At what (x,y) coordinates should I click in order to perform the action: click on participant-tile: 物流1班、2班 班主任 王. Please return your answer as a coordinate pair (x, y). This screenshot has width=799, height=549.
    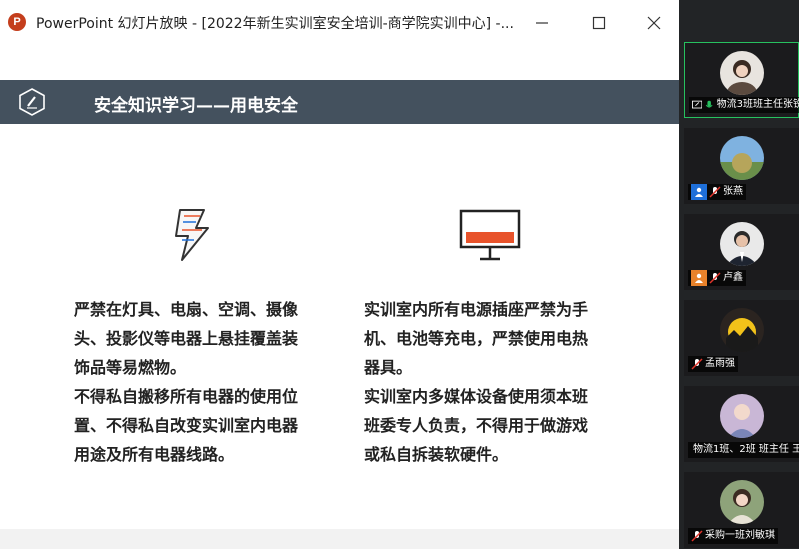
    Looking at the image, I should click on (741, 424).